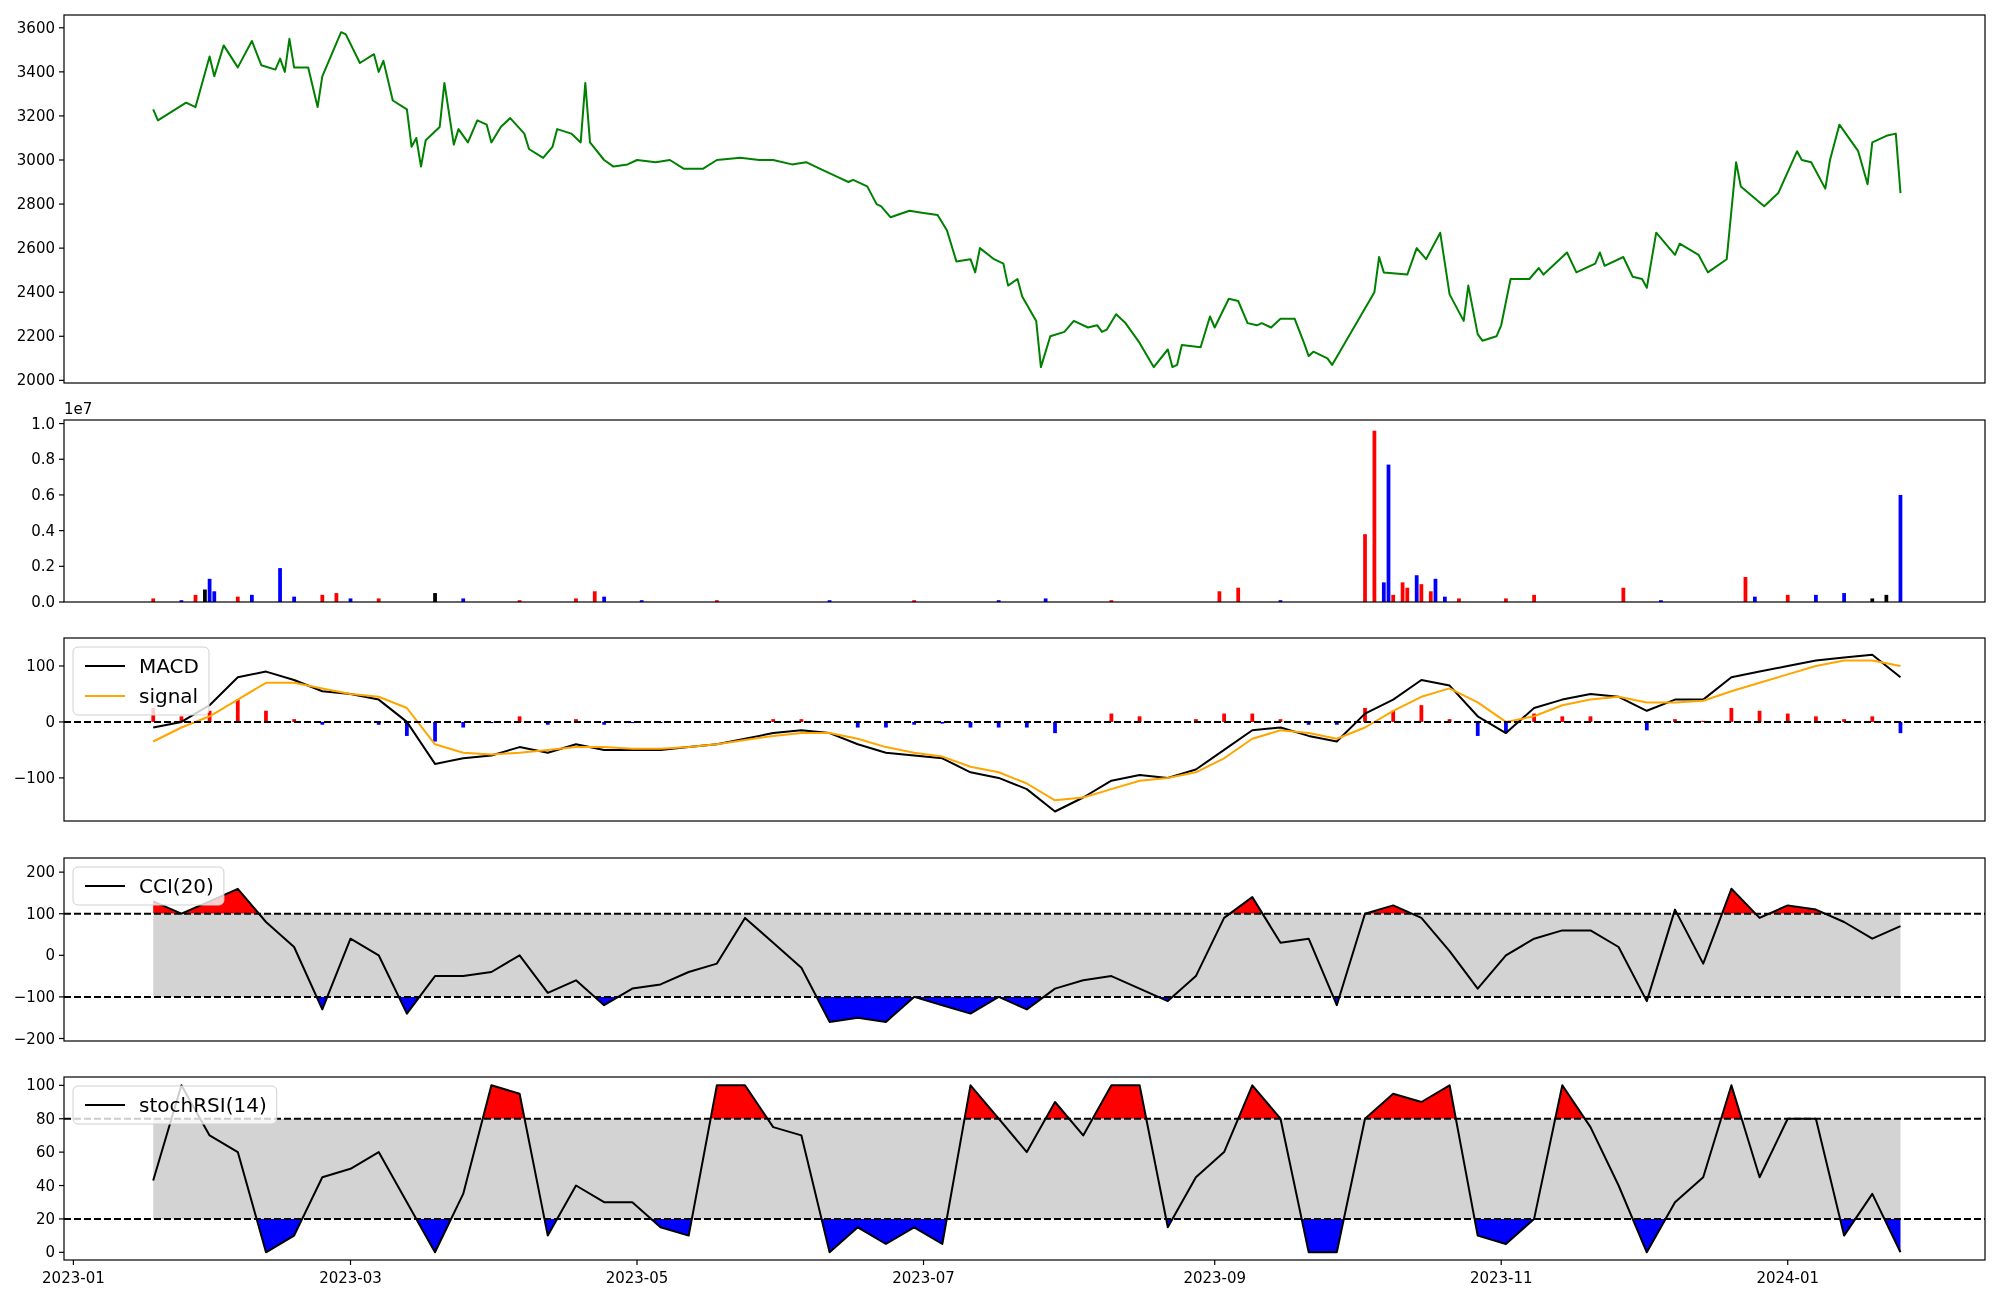  What do you see at coordinates (45, 1218) in the screenshot?
I see `y-tick-label: 20` at bounding box center [45, 1218].